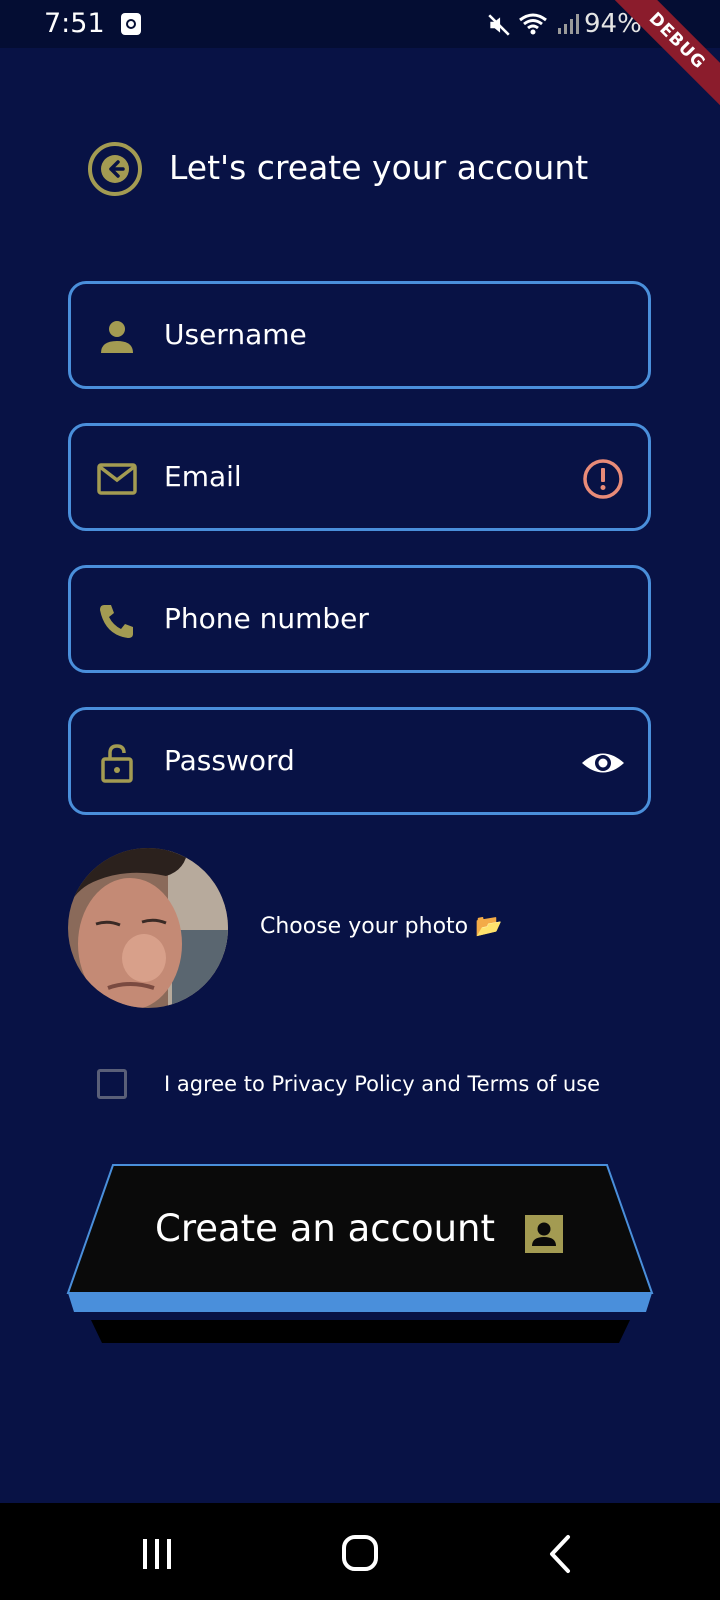 This screenshot has height=1600, width=720. Describe the element at coordinates (325, 1228) in the screenshot. I see `create-account-label: Create an account` at that location.